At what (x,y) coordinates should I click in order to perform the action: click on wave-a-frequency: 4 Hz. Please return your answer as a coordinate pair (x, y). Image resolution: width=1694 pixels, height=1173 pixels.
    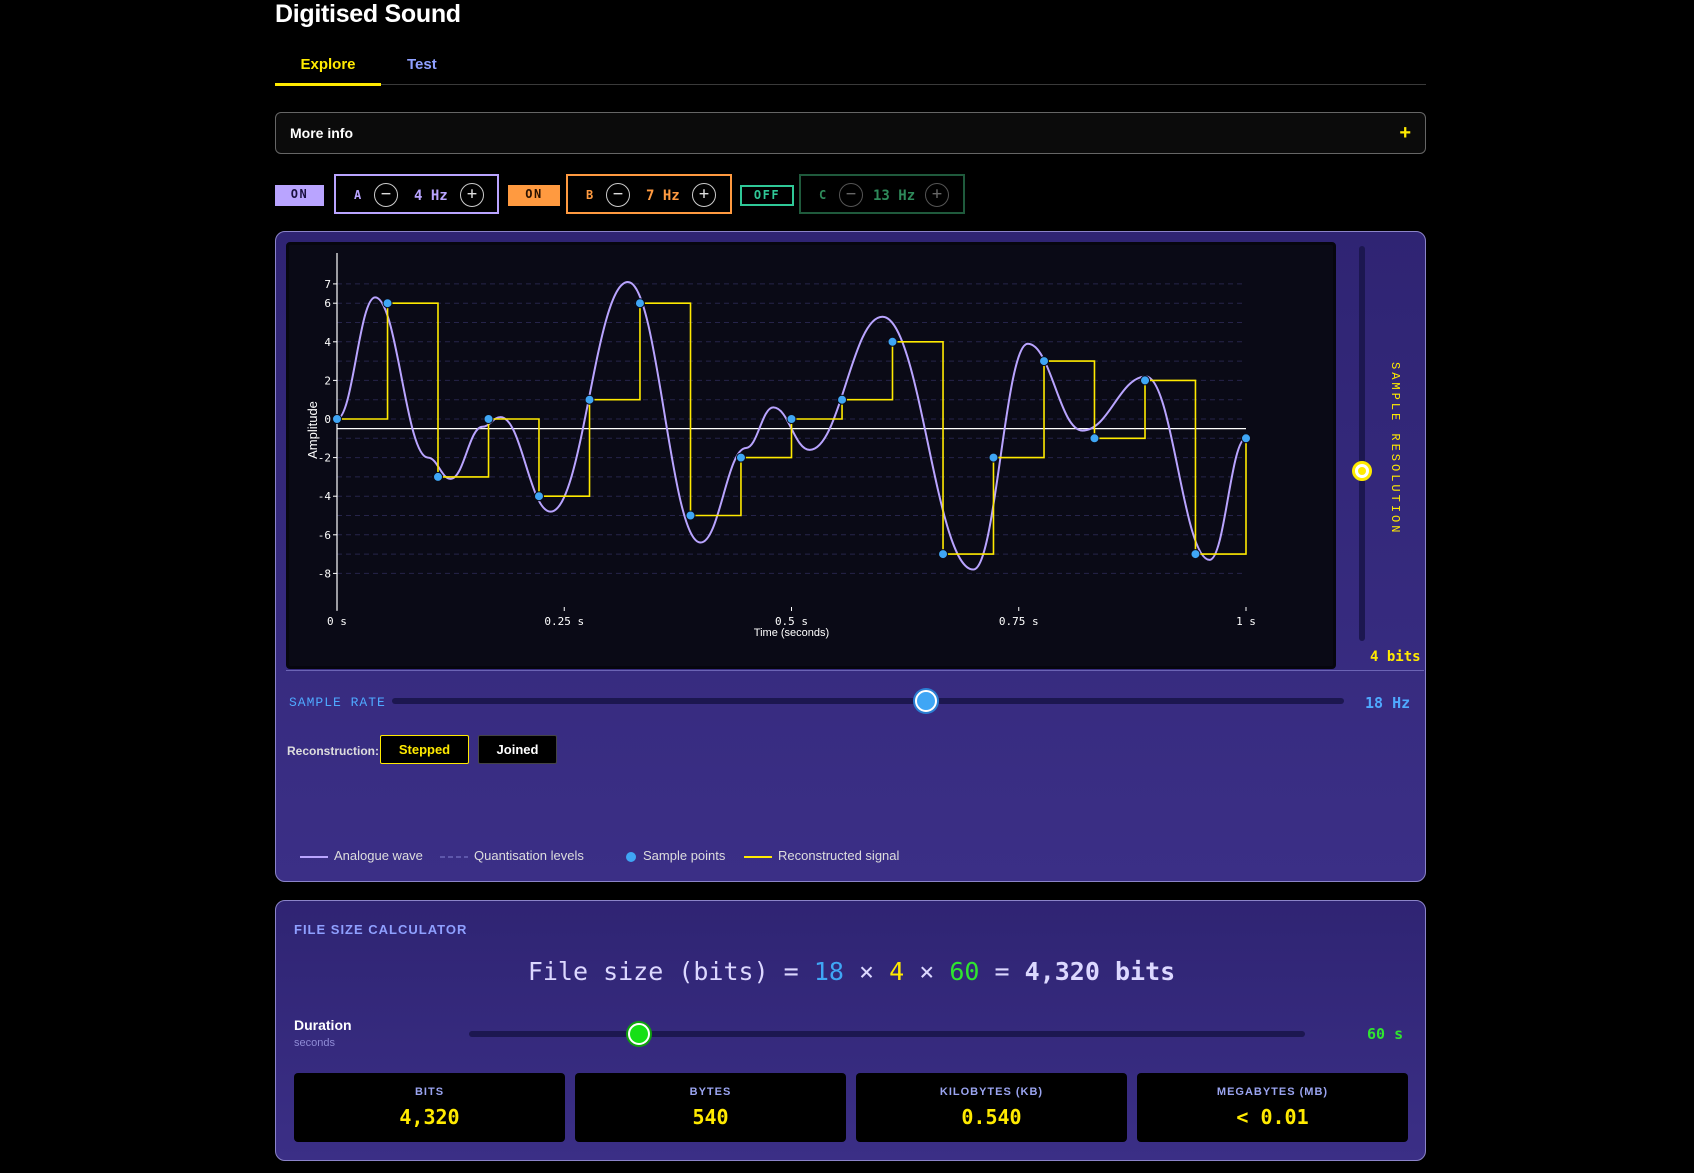
    Looking at the image, I should click on (431, 196).